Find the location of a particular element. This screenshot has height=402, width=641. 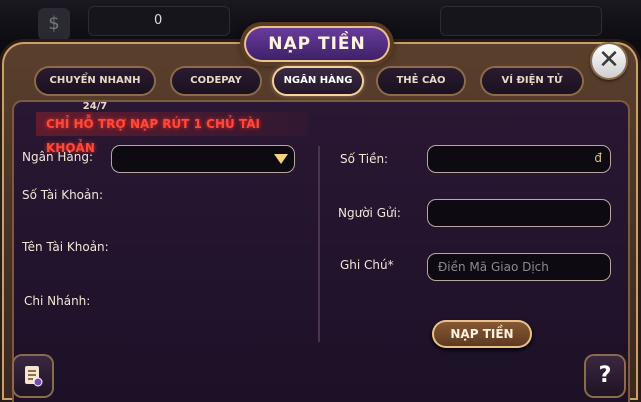

note-label: Ghi Chú* is located at coordinates (367, 265).